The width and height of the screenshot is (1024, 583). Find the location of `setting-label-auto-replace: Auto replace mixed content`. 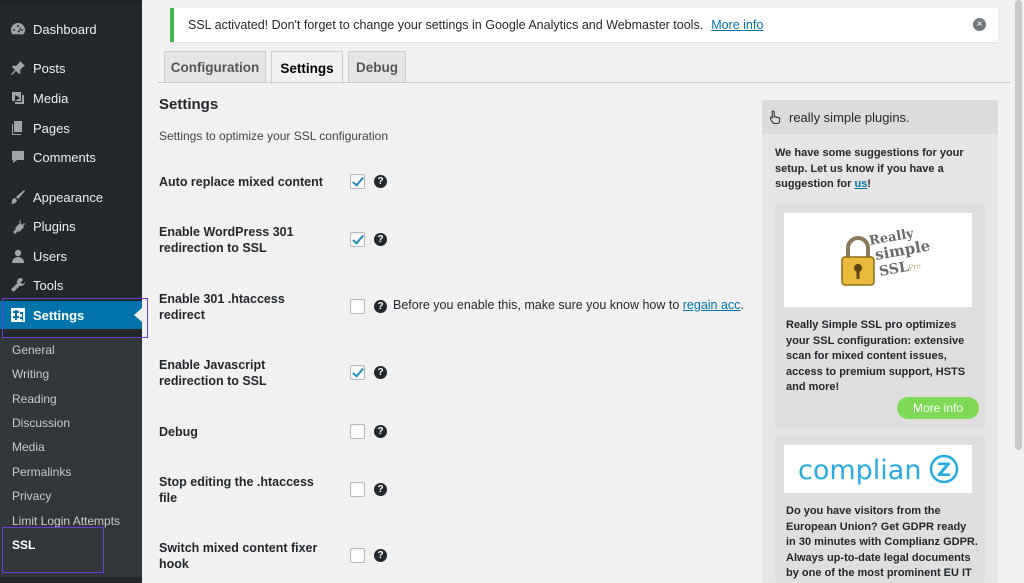

setting-label-auto-replace: Auto replace mixed content is located at coordinates (241, 182).